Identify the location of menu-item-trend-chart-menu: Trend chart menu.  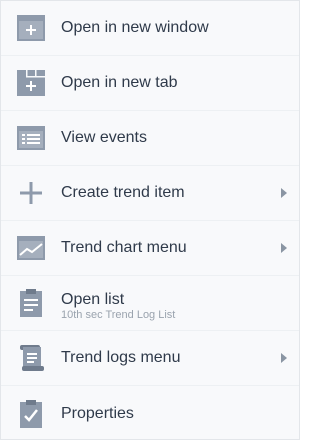
(150, 248).